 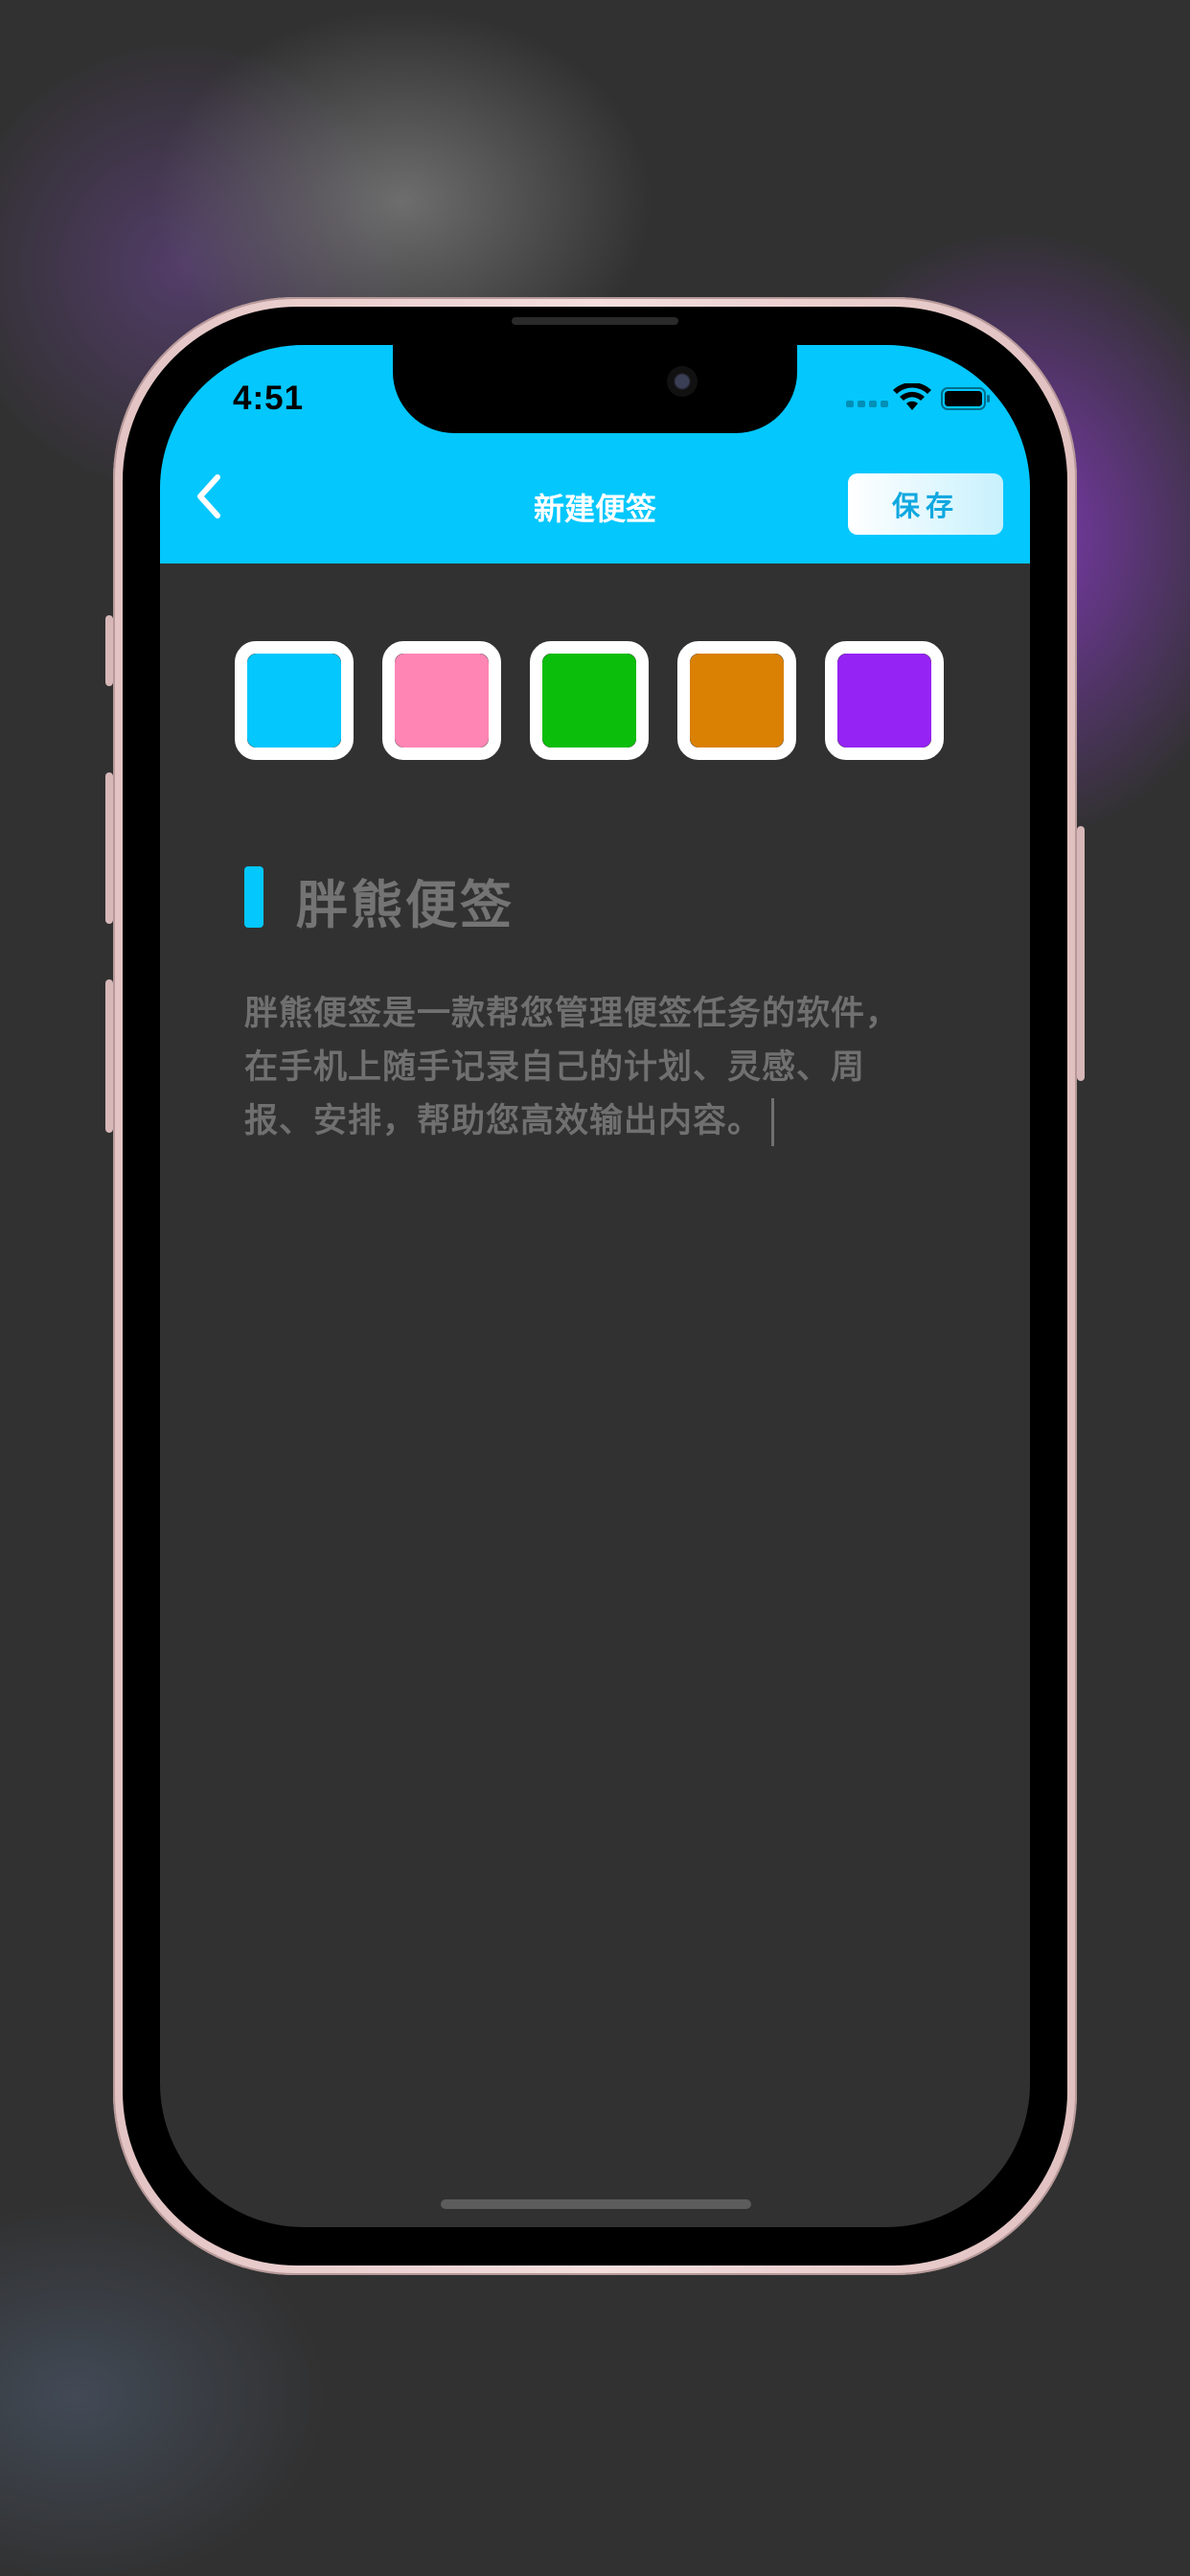 I want to click on color-swatch-blue, so click(x=295, y=700).